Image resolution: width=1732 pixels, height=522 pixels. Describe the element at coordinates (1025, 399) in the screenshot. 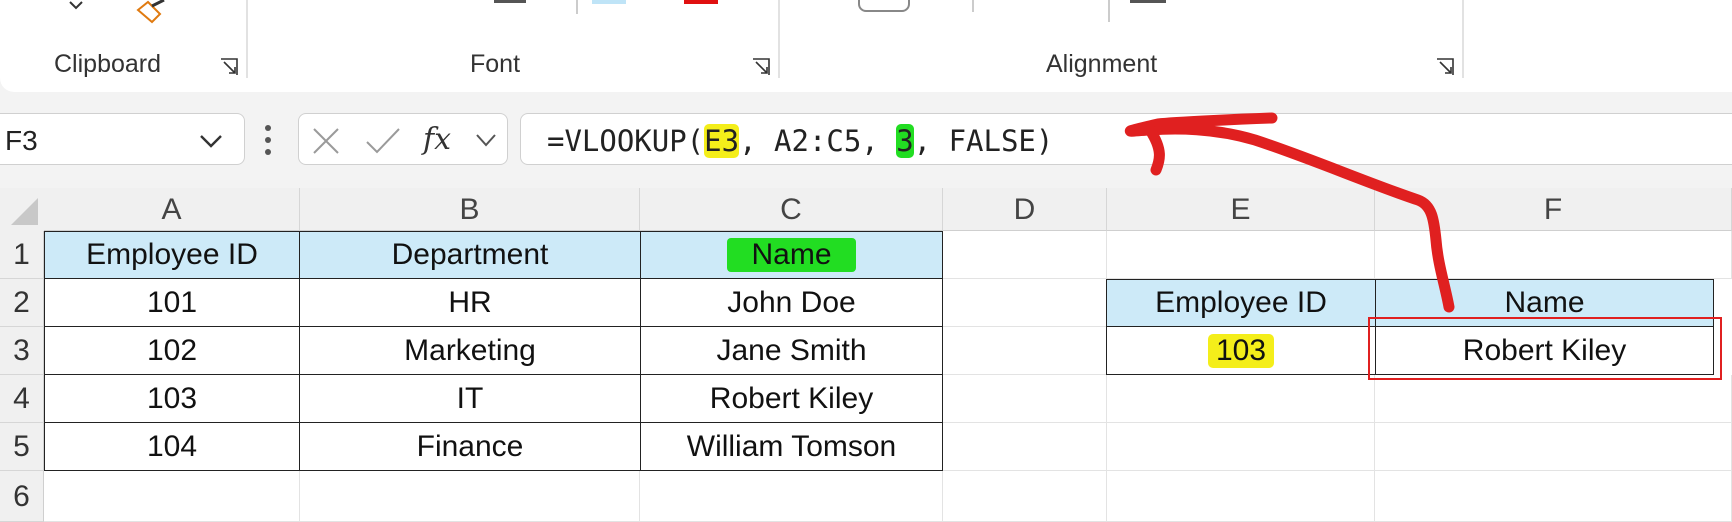

I see `cell-d4` at that location.